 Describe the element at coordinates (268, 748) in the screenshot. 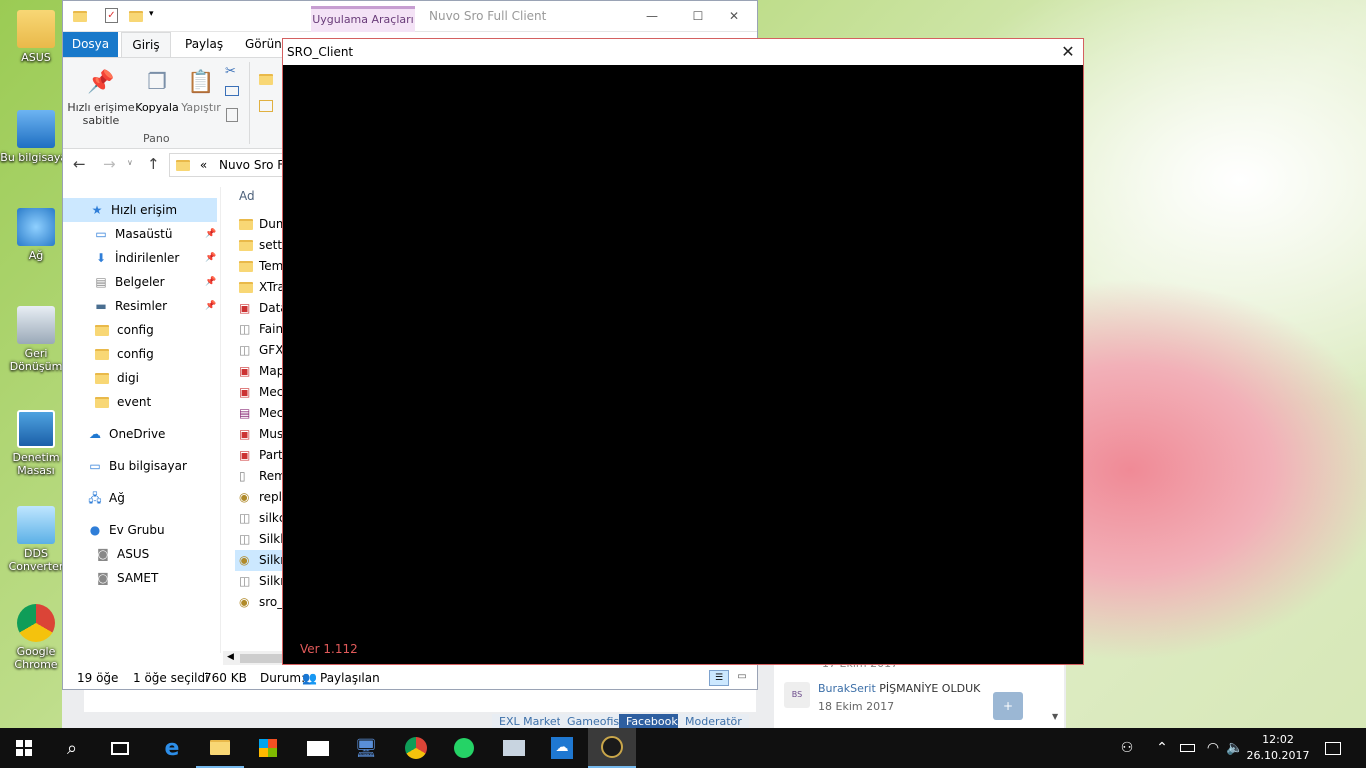

I see `taskbar-store` at that location.